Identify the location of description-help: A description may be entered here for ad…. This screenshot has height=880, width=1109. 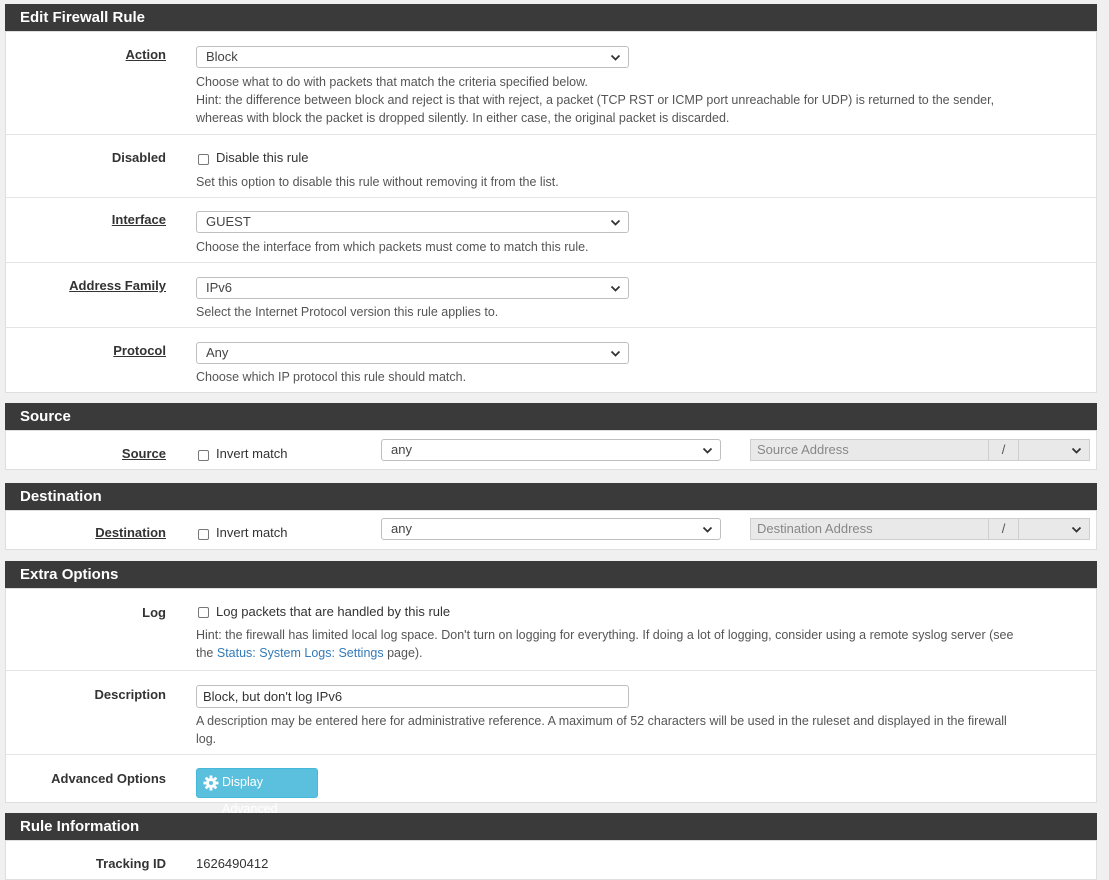
(601, 730).